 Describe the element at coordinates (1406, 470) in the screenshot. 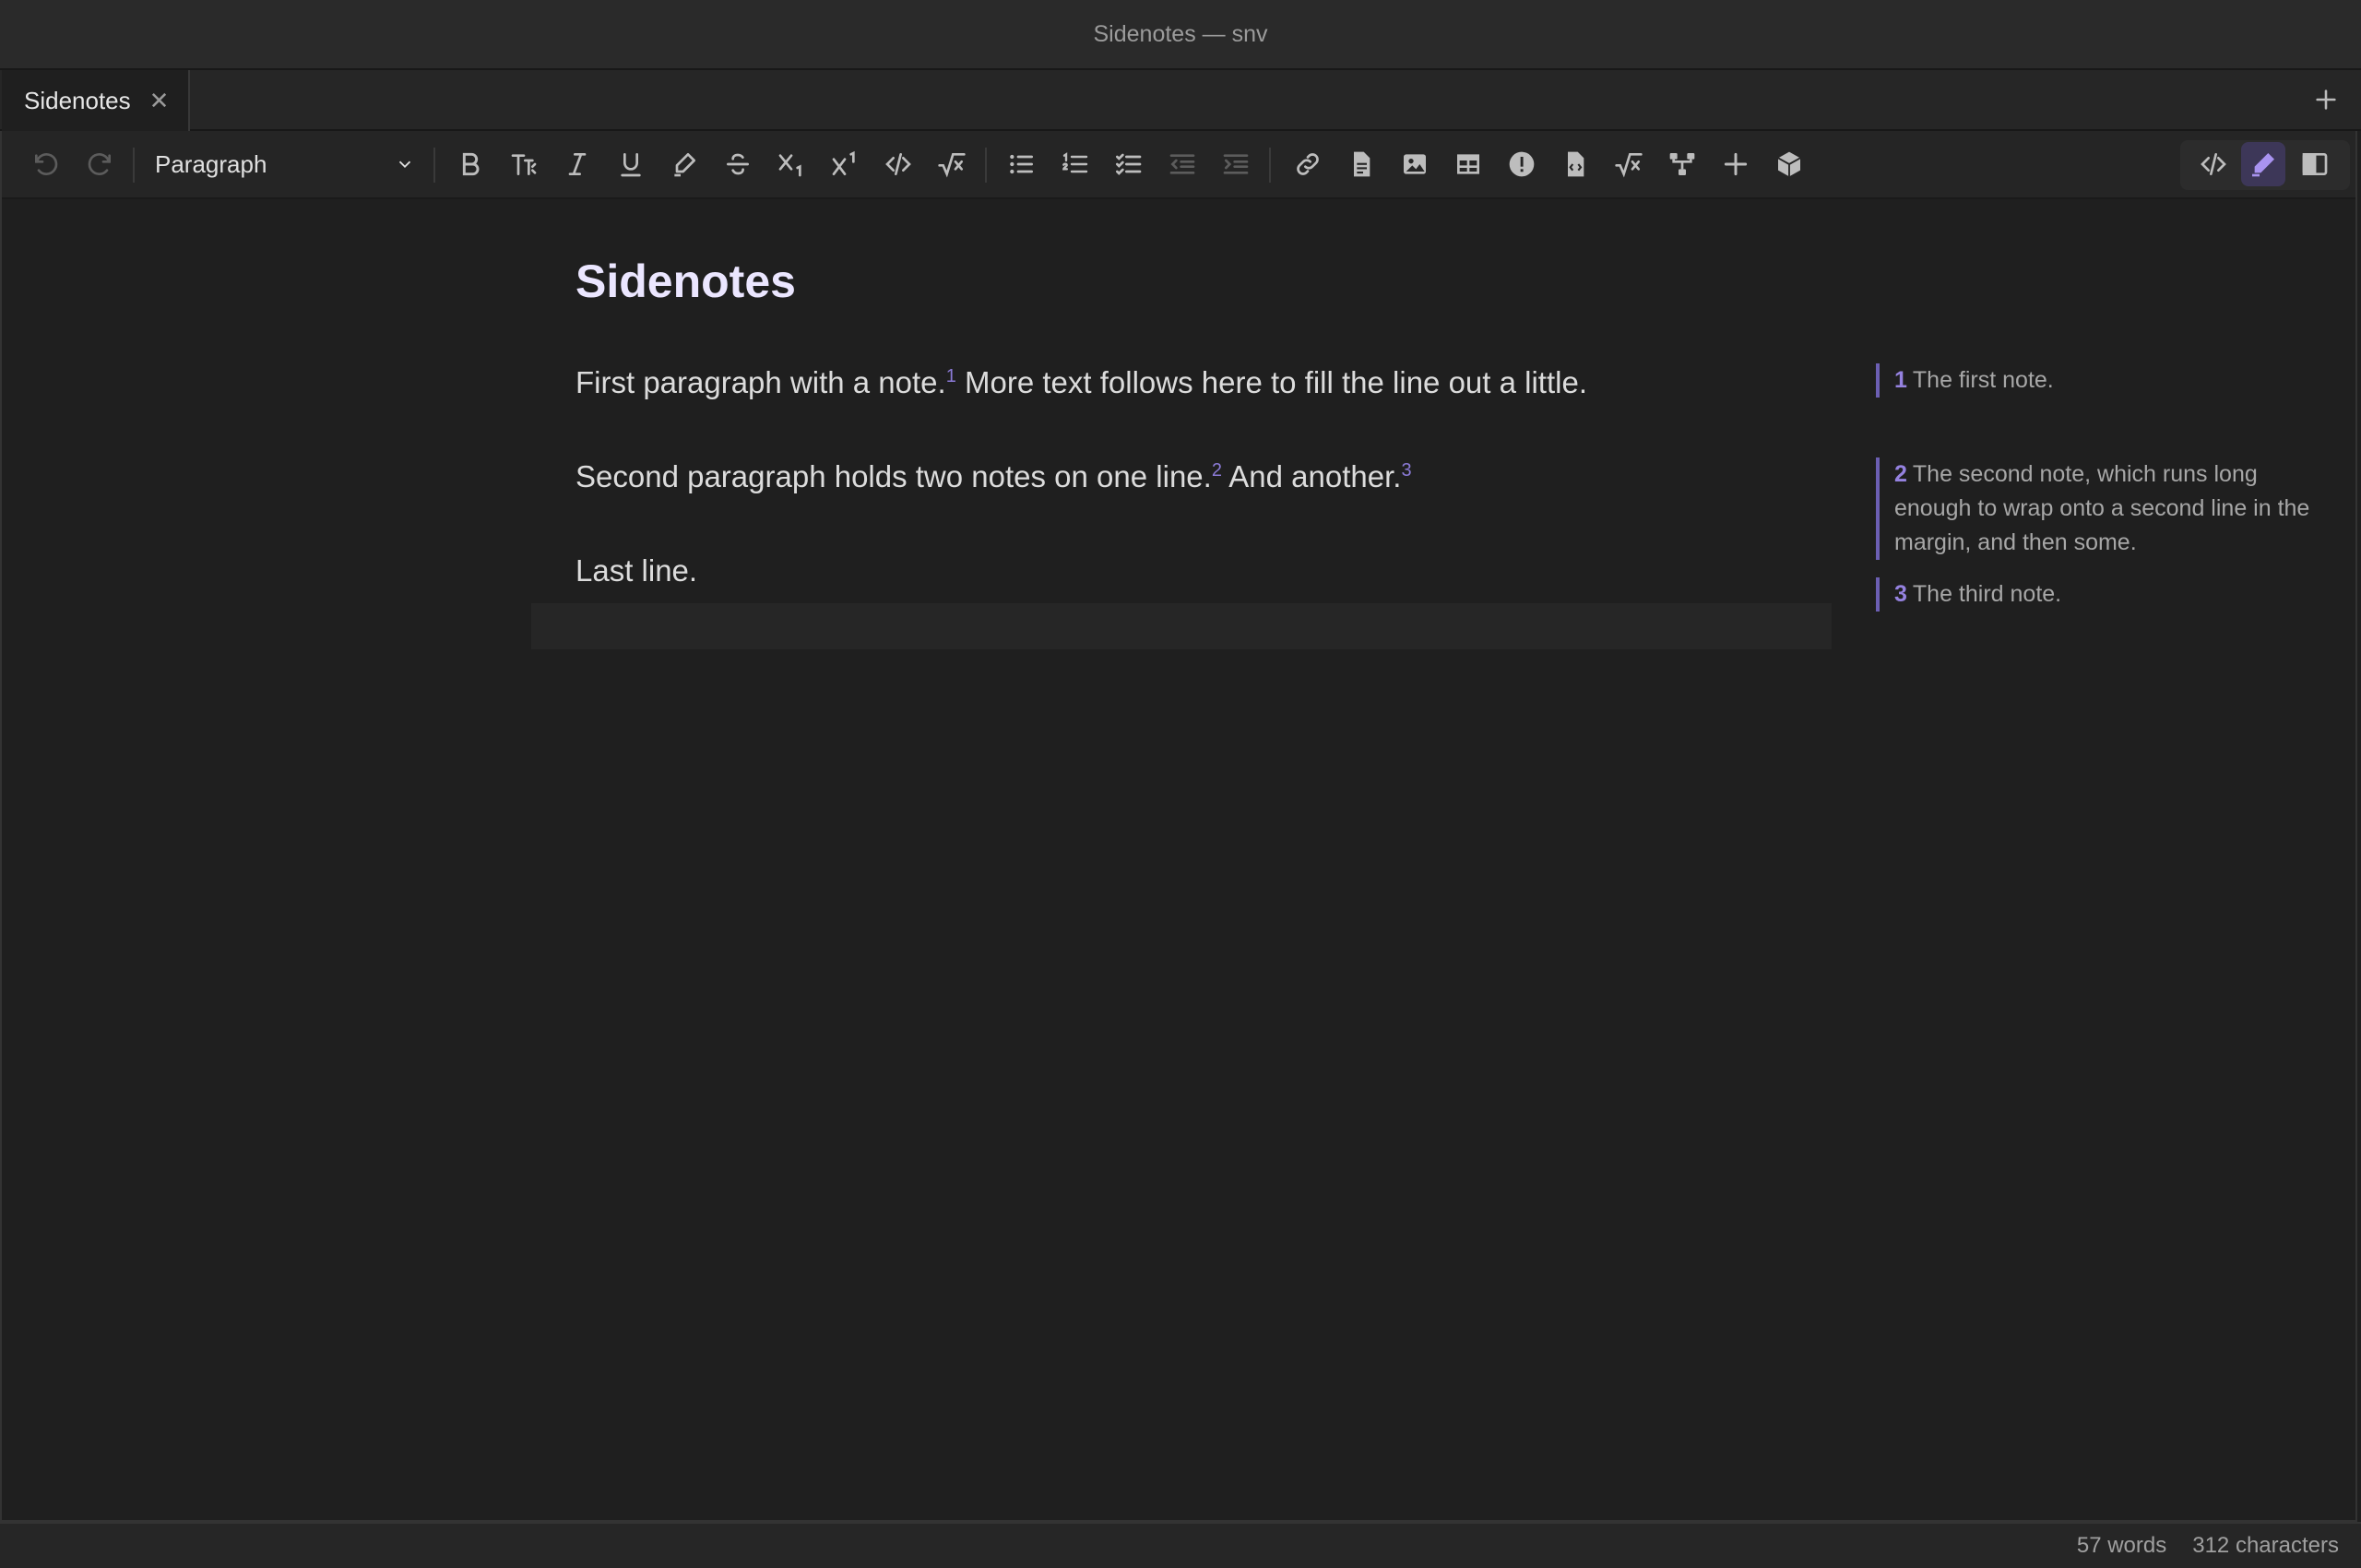

I see `footnote-ref-3: 3` at that location.